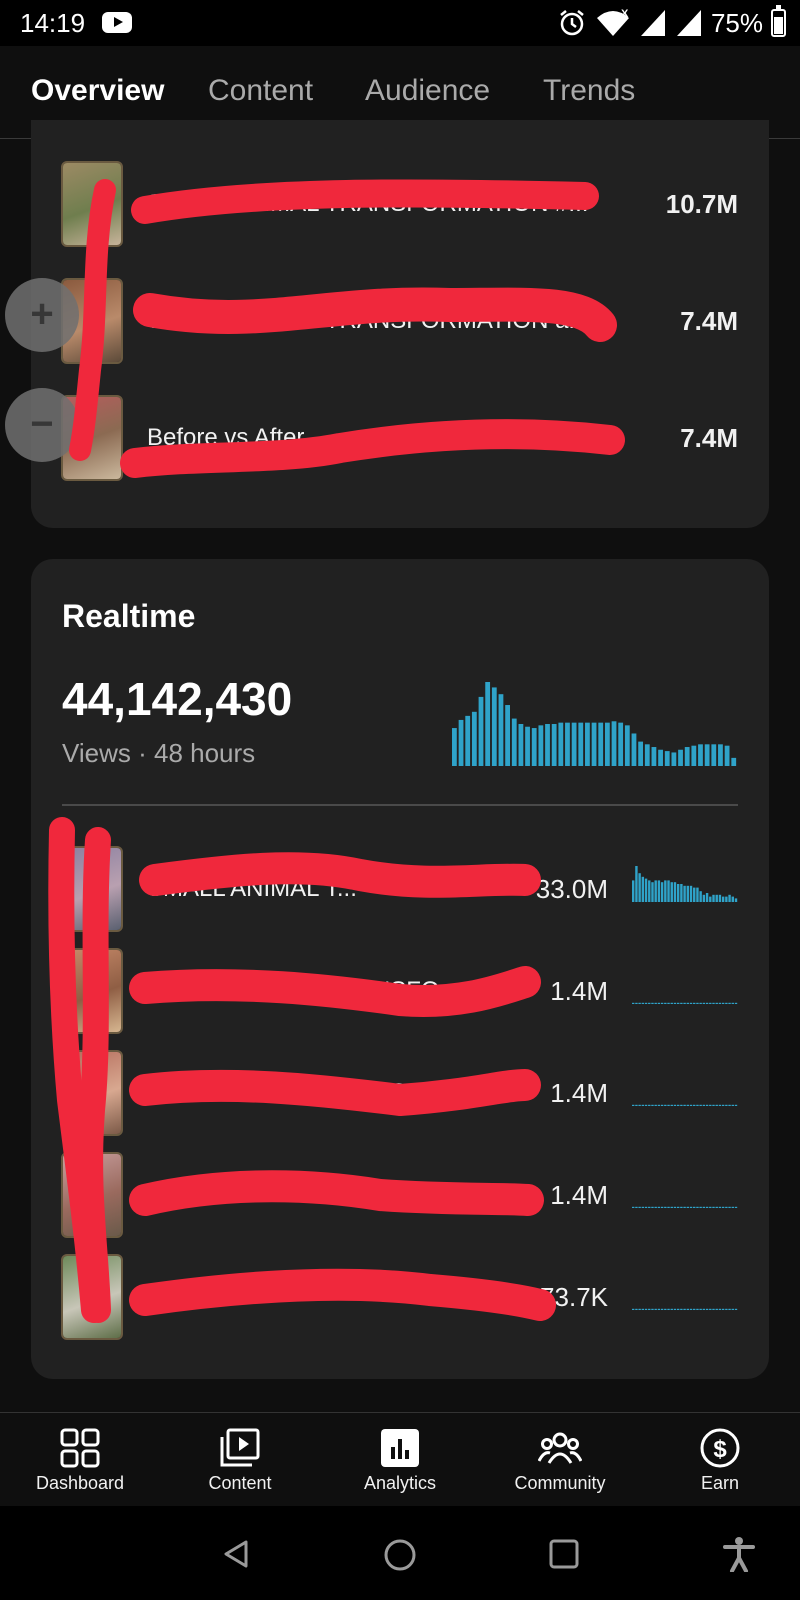 This screenshot has height=1600, width=800. Describe the element at coordinates (566, 1297) in the screenshot. I see `video-views: 373.7K` at that location.